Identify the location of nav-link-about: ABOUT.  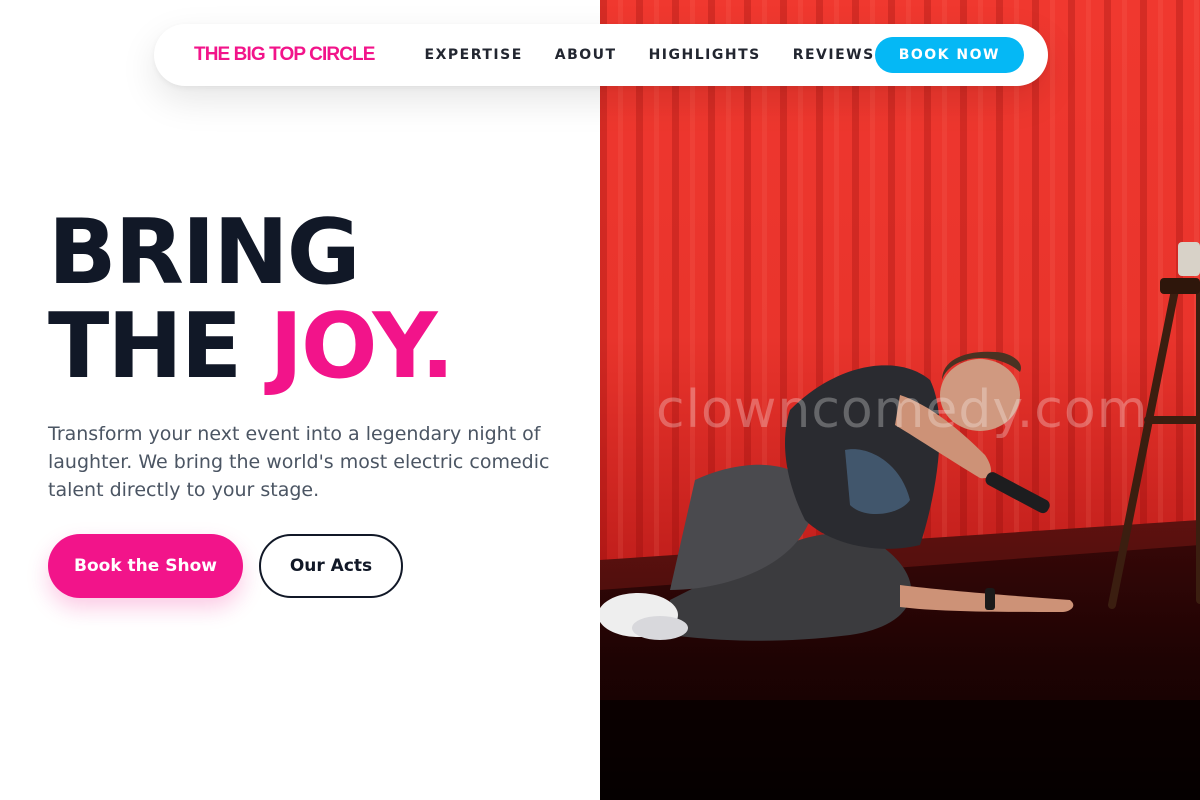
(586, 55).